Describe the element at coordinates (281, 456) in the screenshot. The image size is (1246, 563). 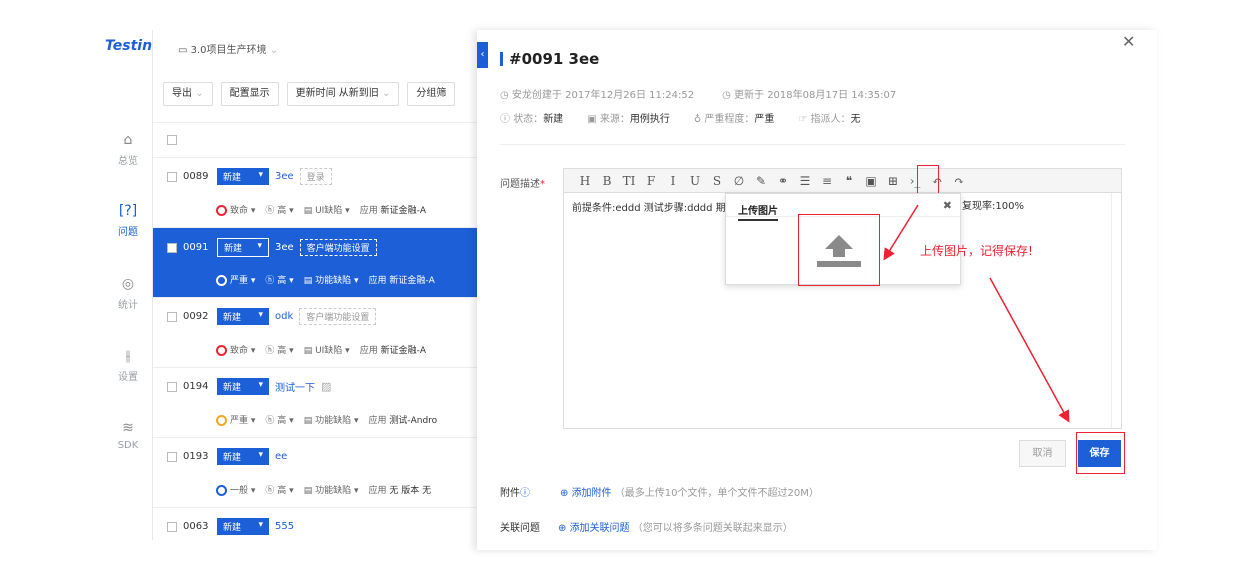
I see `issue-title: ee` at that location.